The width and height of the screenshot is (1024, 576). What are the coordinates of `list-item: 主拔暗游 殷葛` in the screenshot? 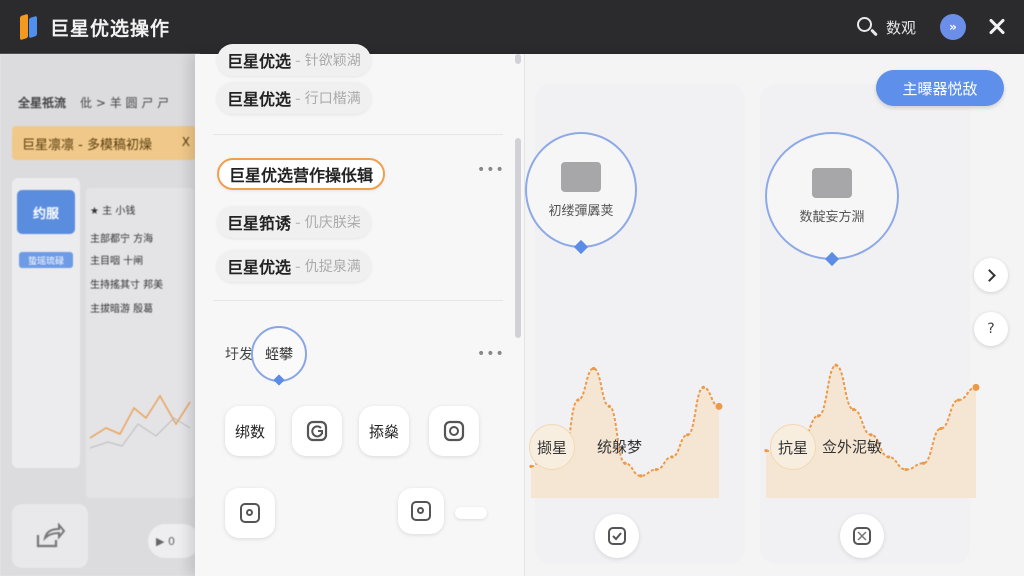 It's located at (122, 309).